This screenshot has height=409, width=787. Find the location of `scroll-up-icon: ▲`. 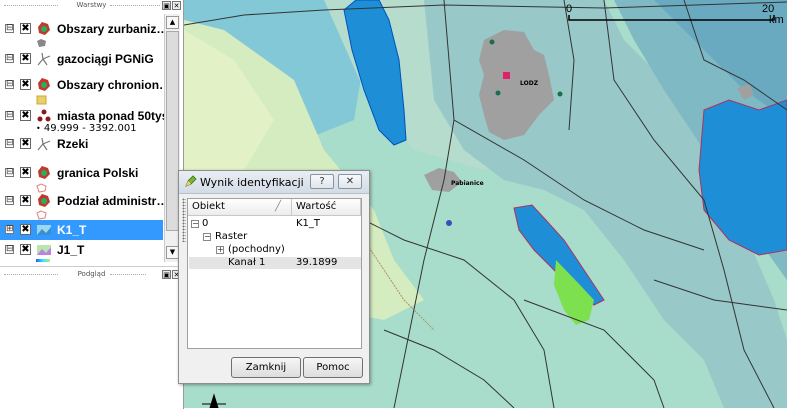

scroll-up-icon: ▲ is located at coordinates (172, 22).